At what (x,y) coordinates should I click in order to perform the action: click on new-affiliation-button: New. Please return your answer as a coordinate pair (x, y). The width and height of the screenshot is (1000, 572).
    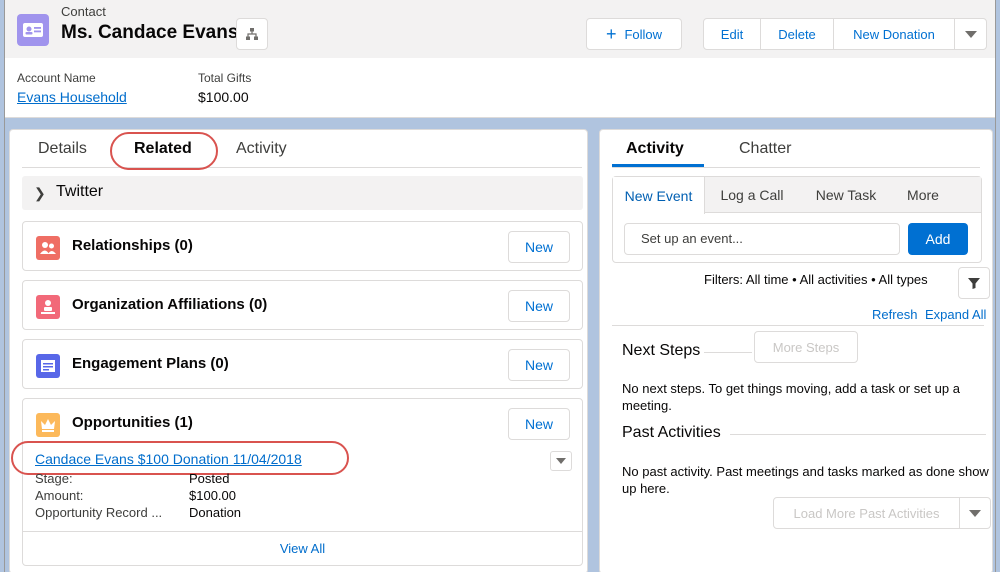
    Looking at the image, I should click on (539, 306).